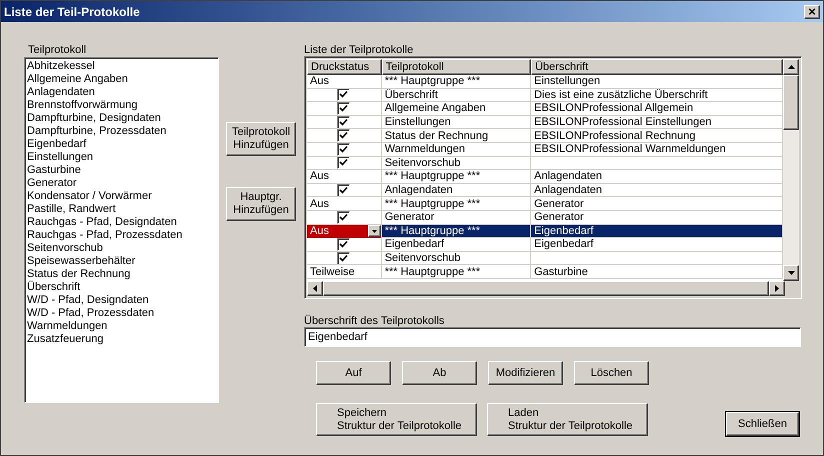 The image size is (824, 456). What do you see at coordinates (121, 92) in the screenshot?
I see `list-item: Anlagendaten` at bounding box center [121, 92].